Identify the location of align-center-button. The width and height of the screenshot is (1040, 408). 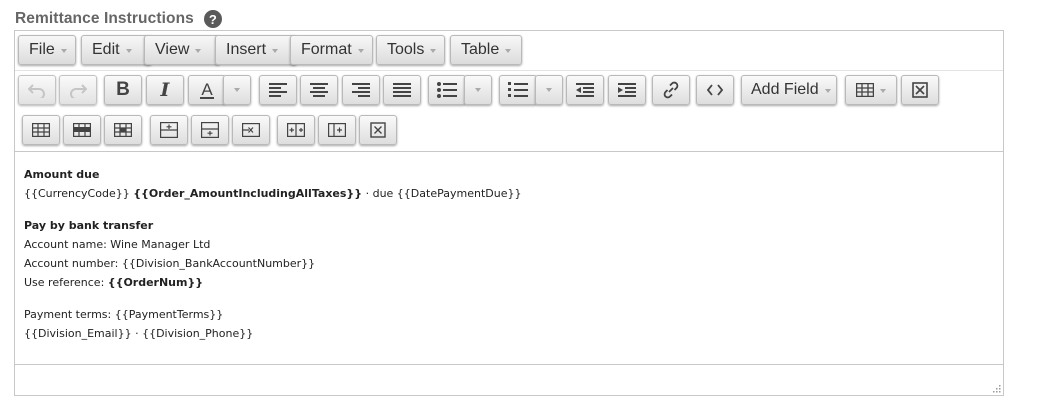
(319, 90).